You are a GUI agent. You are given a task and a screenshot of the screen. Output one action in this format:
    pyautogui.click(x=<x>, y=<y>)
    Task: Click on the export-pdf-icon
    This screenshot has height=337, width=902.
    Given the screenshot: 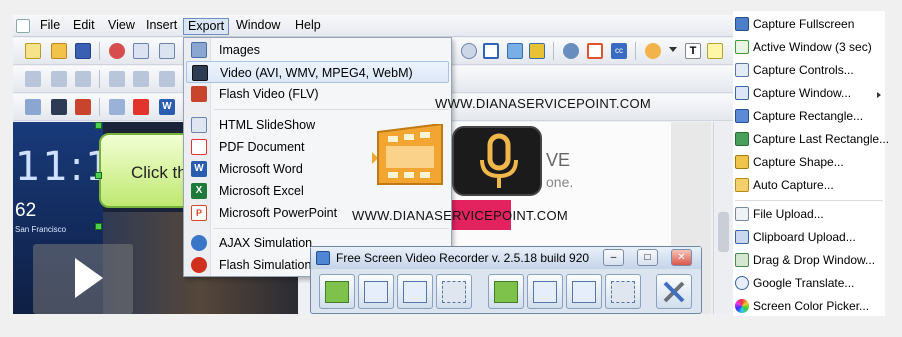 What is the action you would take?
    pyautogui.click(x=141, y=107)
    